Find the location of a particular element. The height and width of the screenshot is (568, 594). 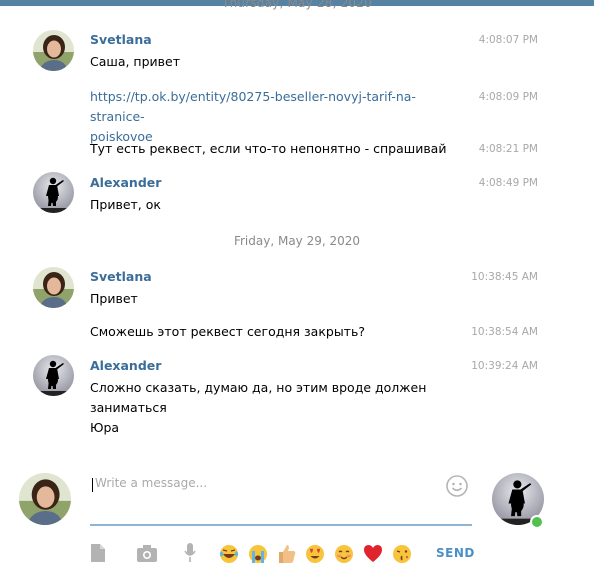

text-caret is located at coordinates (92, 485).